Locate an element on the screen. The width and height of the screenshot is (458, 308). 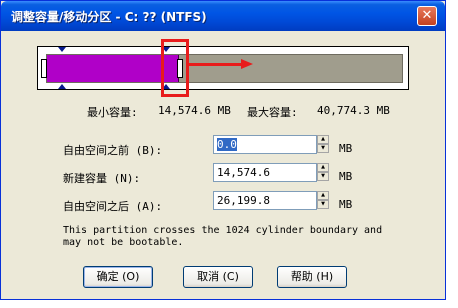
max-size-label: 最大容量: is located at coordinates (272, 112).